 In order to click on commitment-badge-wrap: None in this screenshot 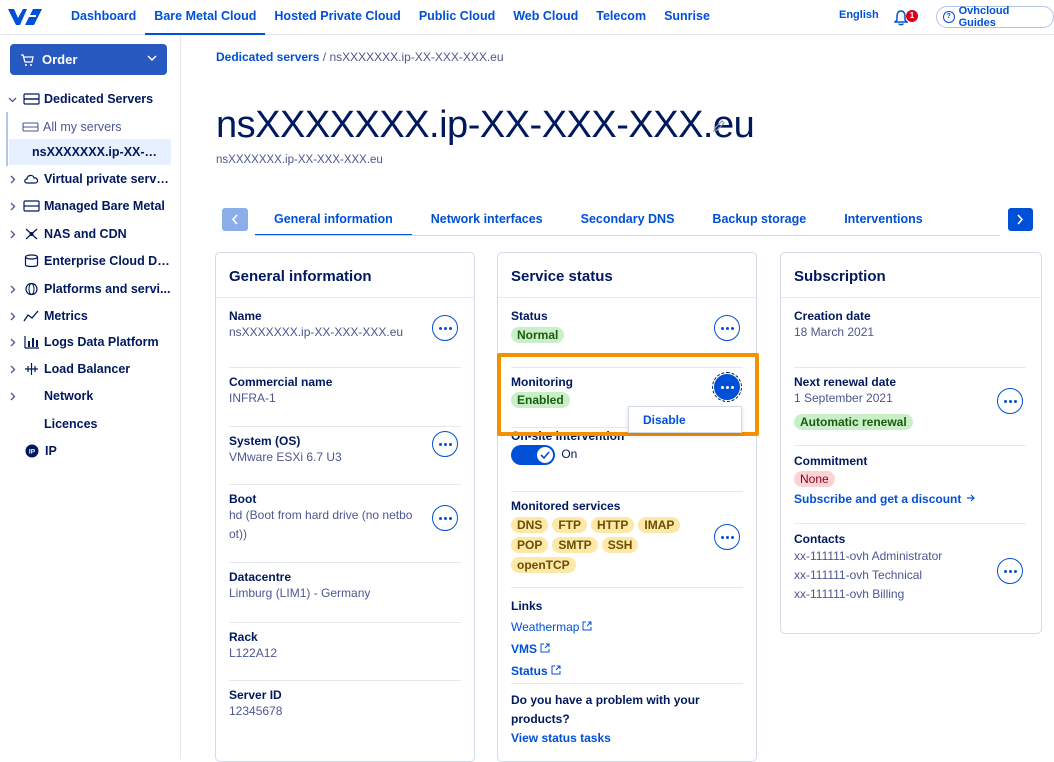, I will do `click(910, 479)`.